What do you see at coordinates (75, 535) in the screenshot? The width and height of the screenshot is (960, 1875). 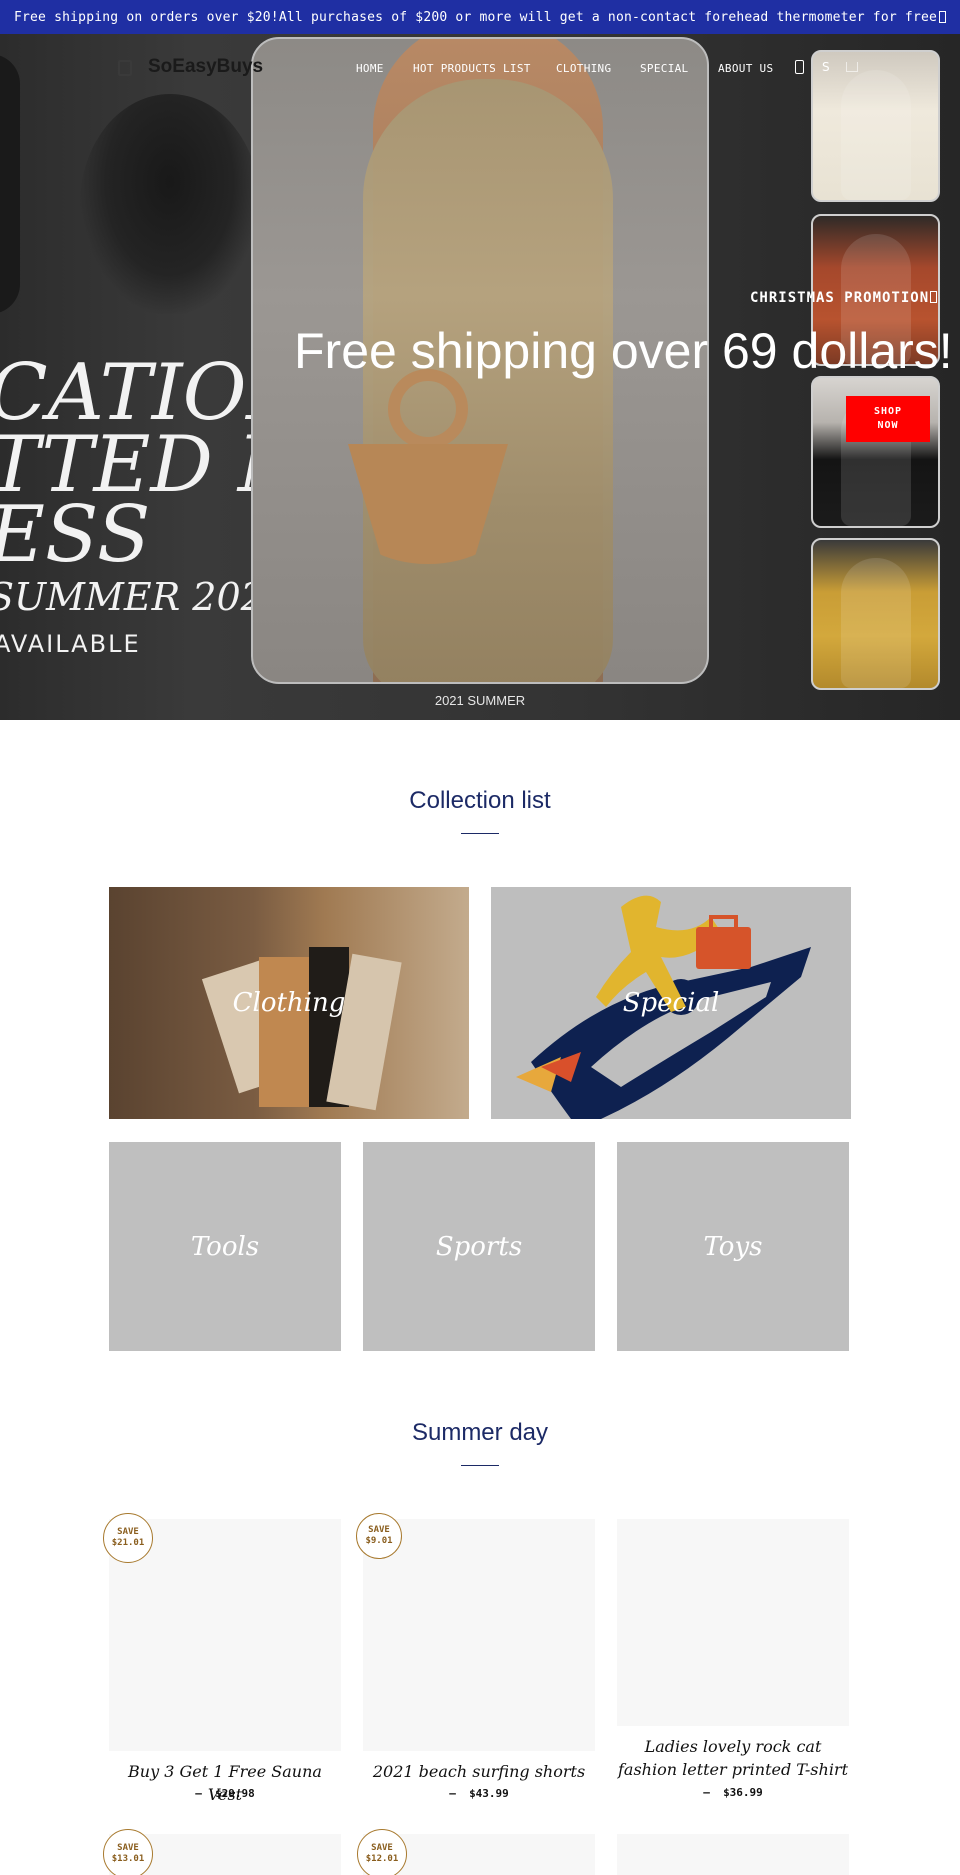 I see `hero-background-text: ESS` at bounding box center [75, 535].